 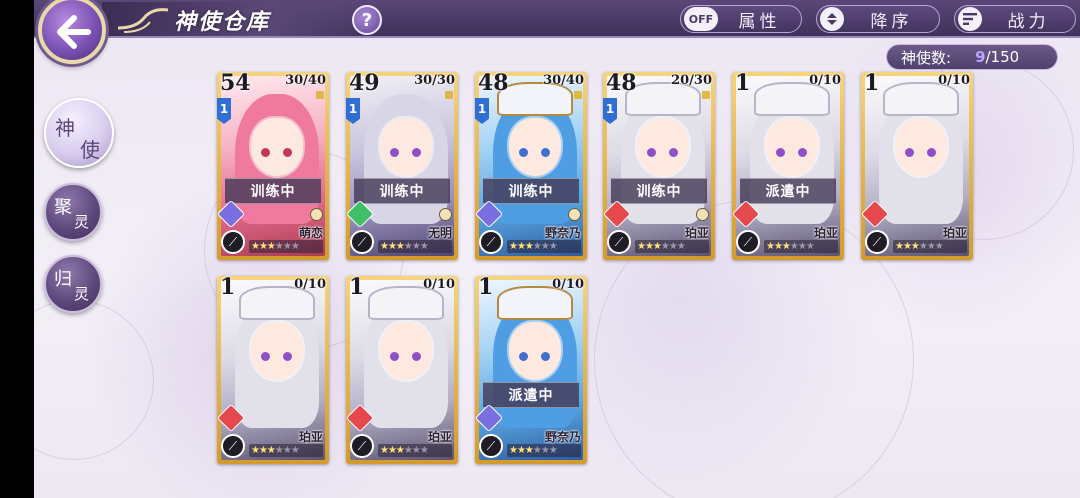 What do you see at coordinates (364, 83) in the screenshot?
I see `character-level: 49` at bounding box center [364, 83].